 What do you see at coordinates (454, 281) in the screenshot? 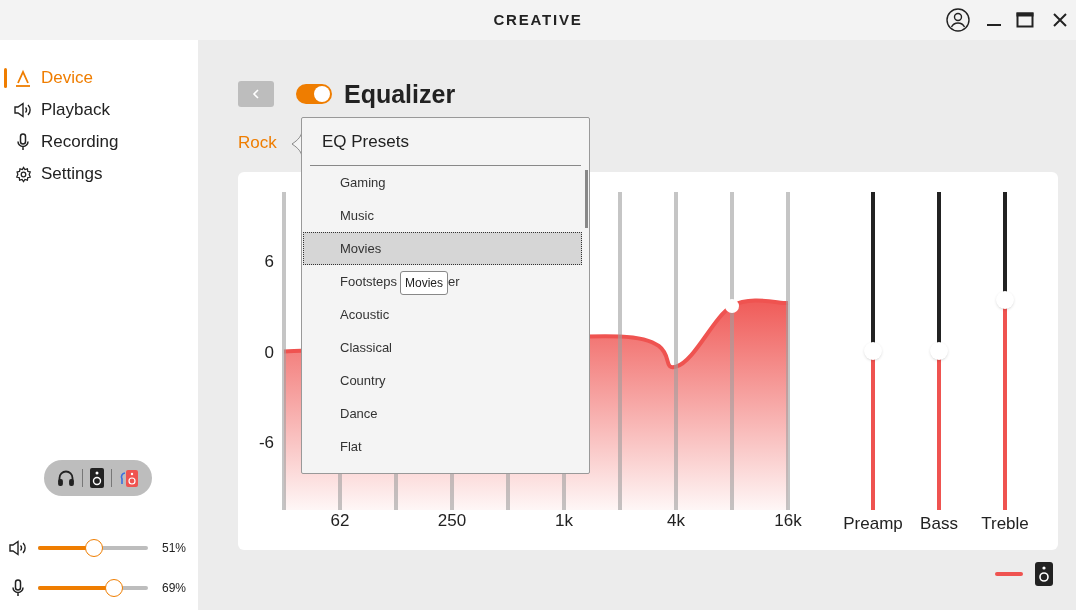
I see `preset-item-fragment: er` at bounding box center [454, 281].